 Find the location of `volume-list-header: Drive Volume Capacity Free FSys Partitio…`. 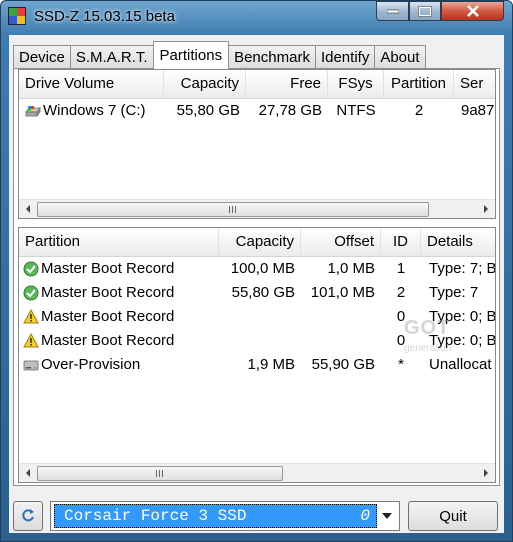

volume-list-header: Drive Volume Capacity Free FSys Partitio… is located at coordinates (257, 84).